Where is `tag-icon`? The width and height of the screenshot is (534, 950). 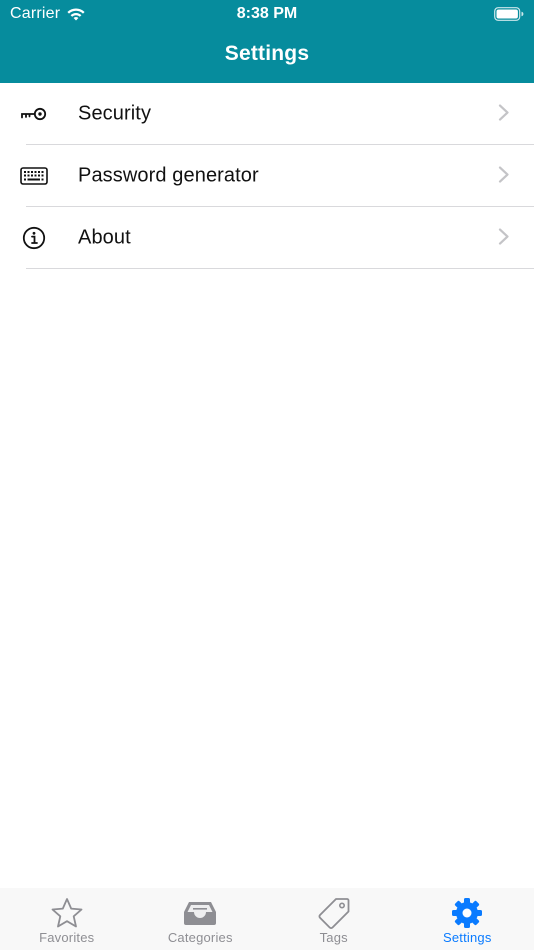
tag-icon is located at coordinates (334, 913).